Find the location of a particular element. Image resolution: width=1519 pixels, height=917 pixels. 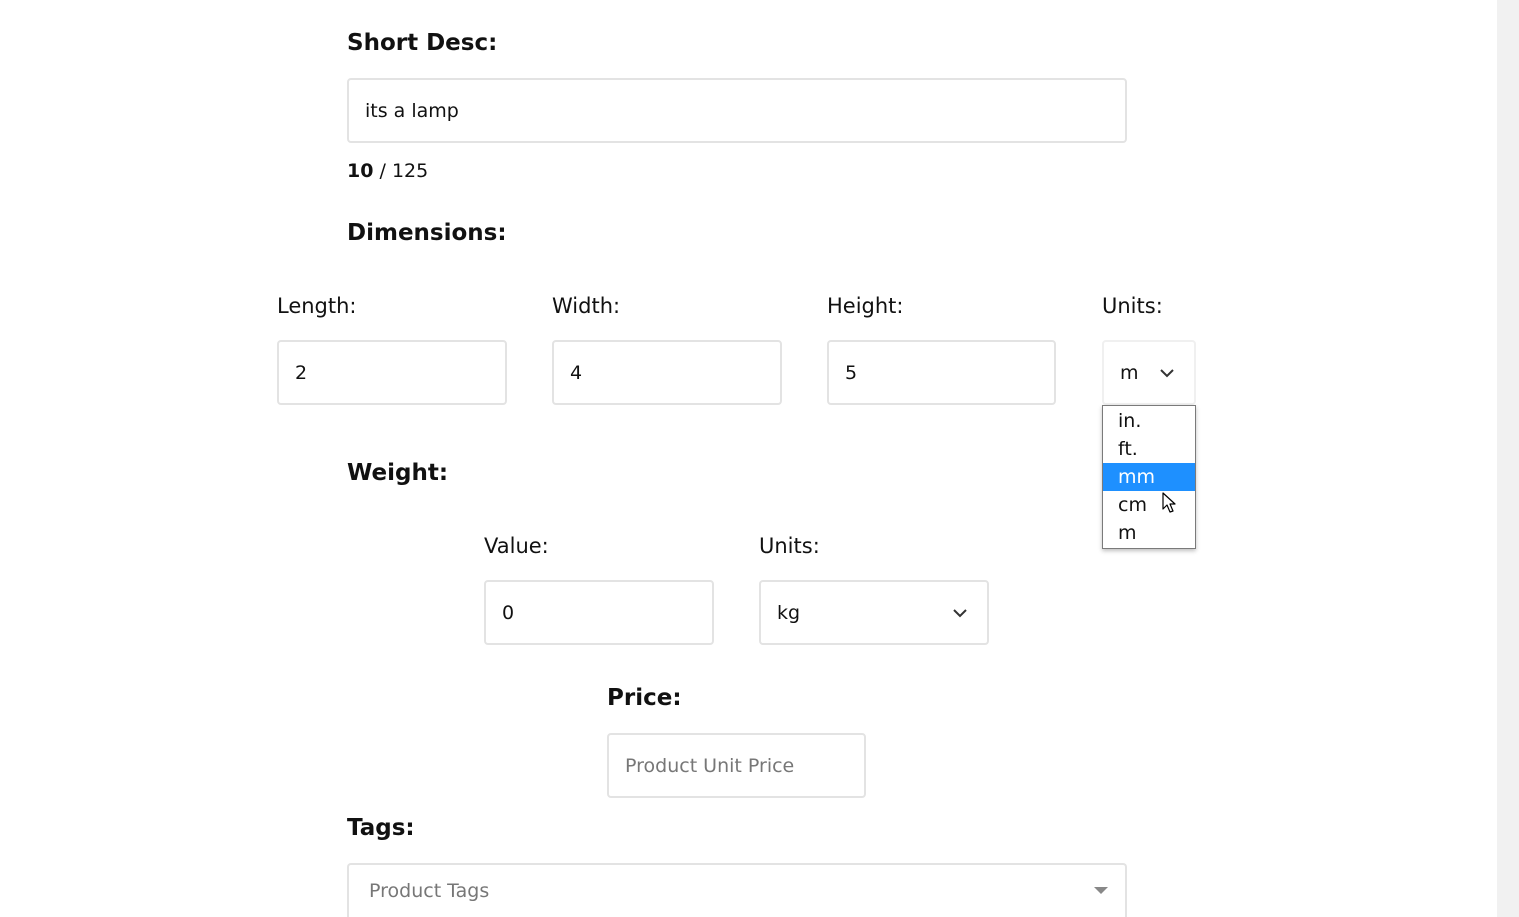

weight-value-input is located at coordinates (599, 612).